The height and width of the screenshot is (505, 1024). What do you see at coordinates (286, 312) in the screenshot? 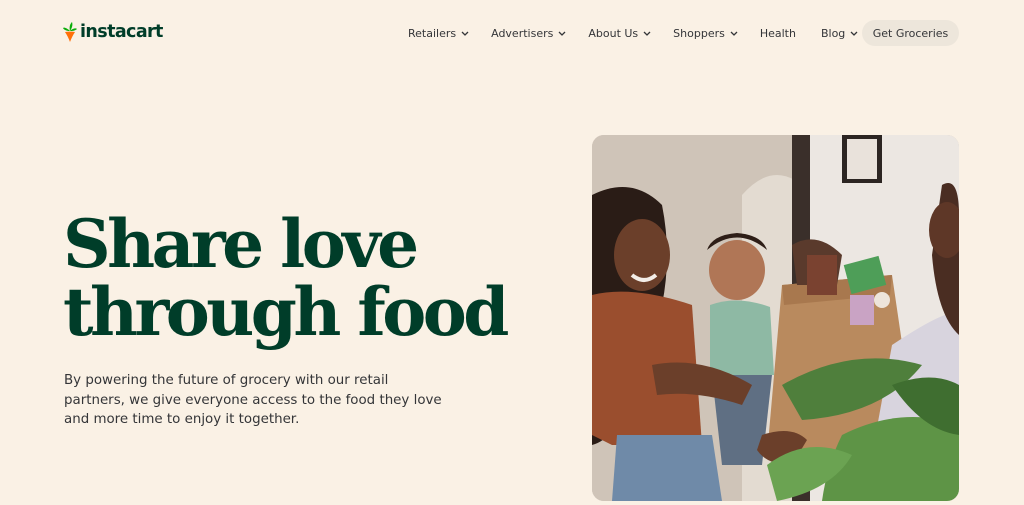
I see `hero-title-line-2: through food` at bounding box center [286, 312].